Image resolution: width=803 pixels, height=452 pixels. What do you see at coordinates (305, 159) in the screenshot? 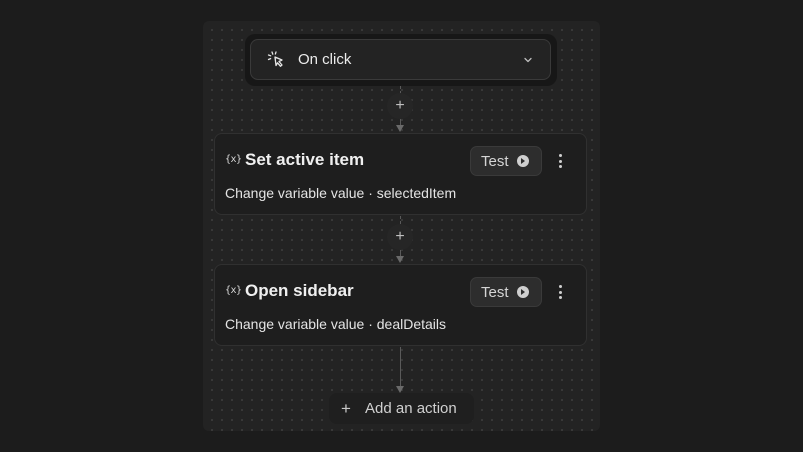
I see `action-title: Set active item` at bounding box center [305, 159].